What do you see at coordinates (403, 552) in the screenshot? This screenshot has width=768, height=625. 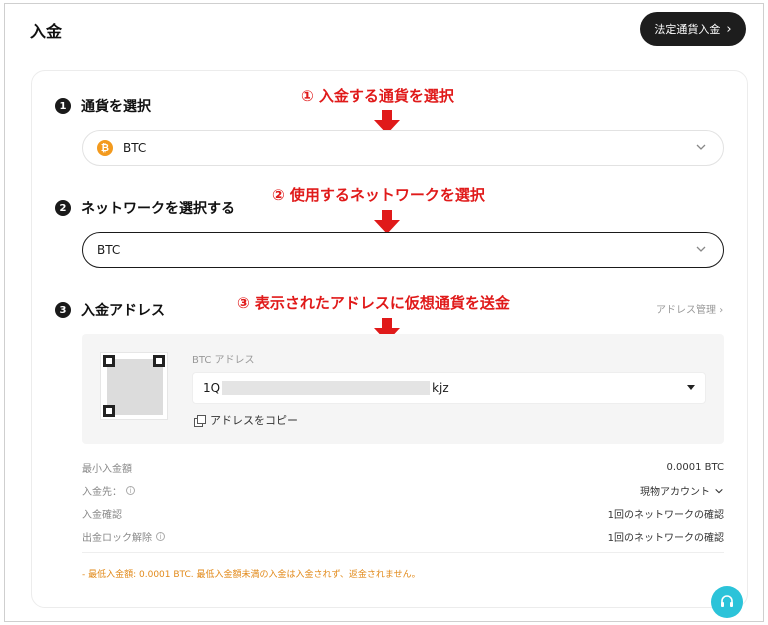 I see `divider` at bounding box center [403, 552].